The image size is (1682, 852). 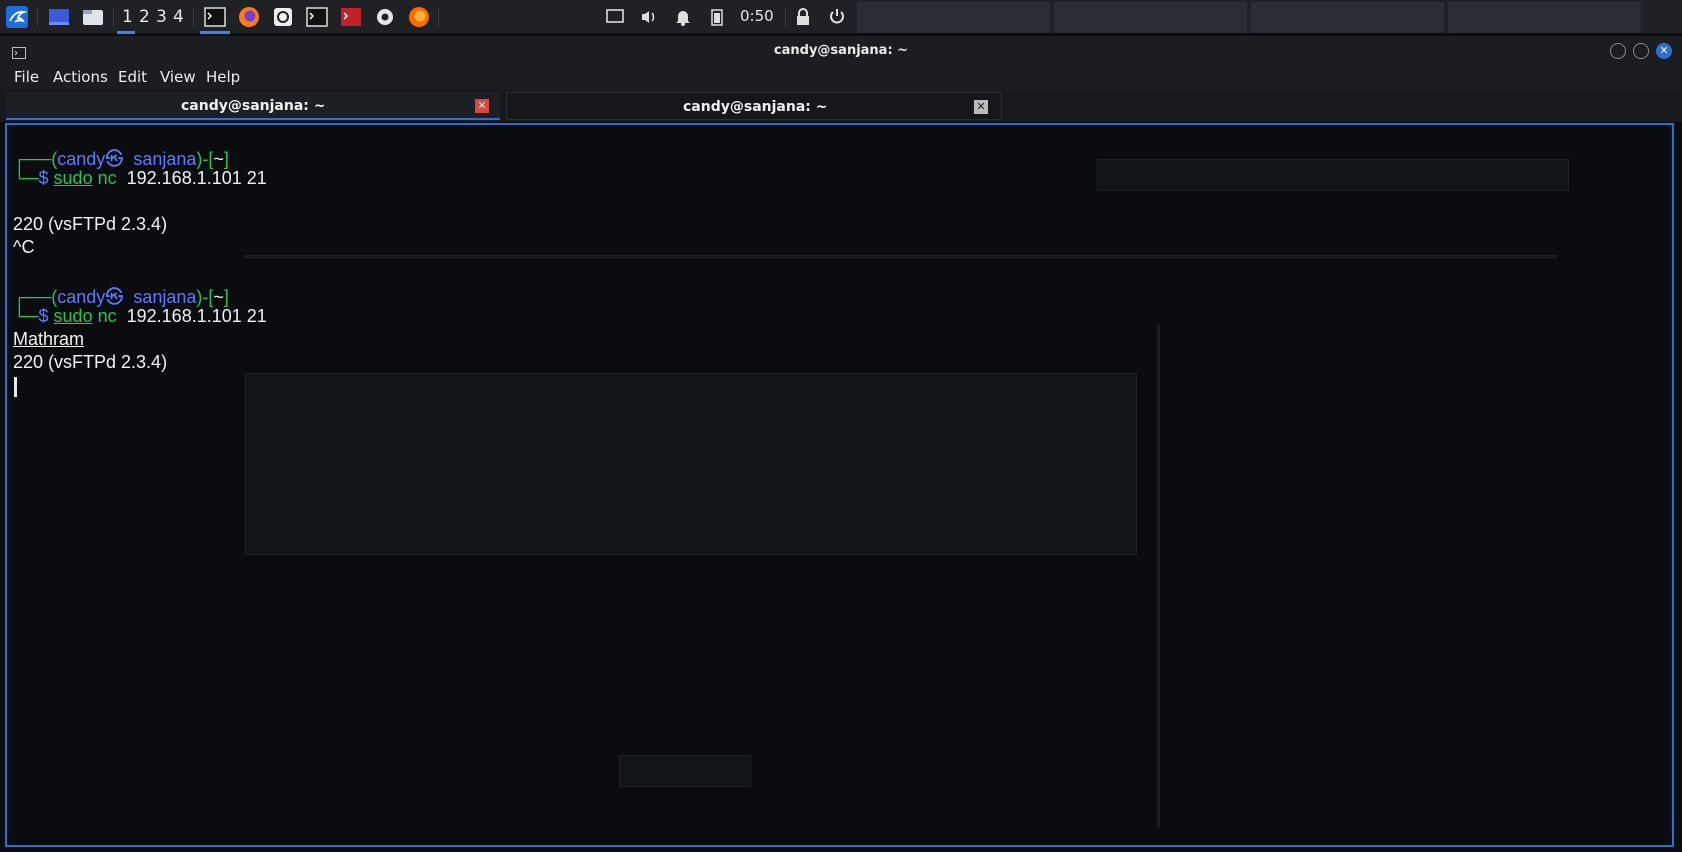 I want to click on active-workspace-indicator, so click(x=126, y=32).